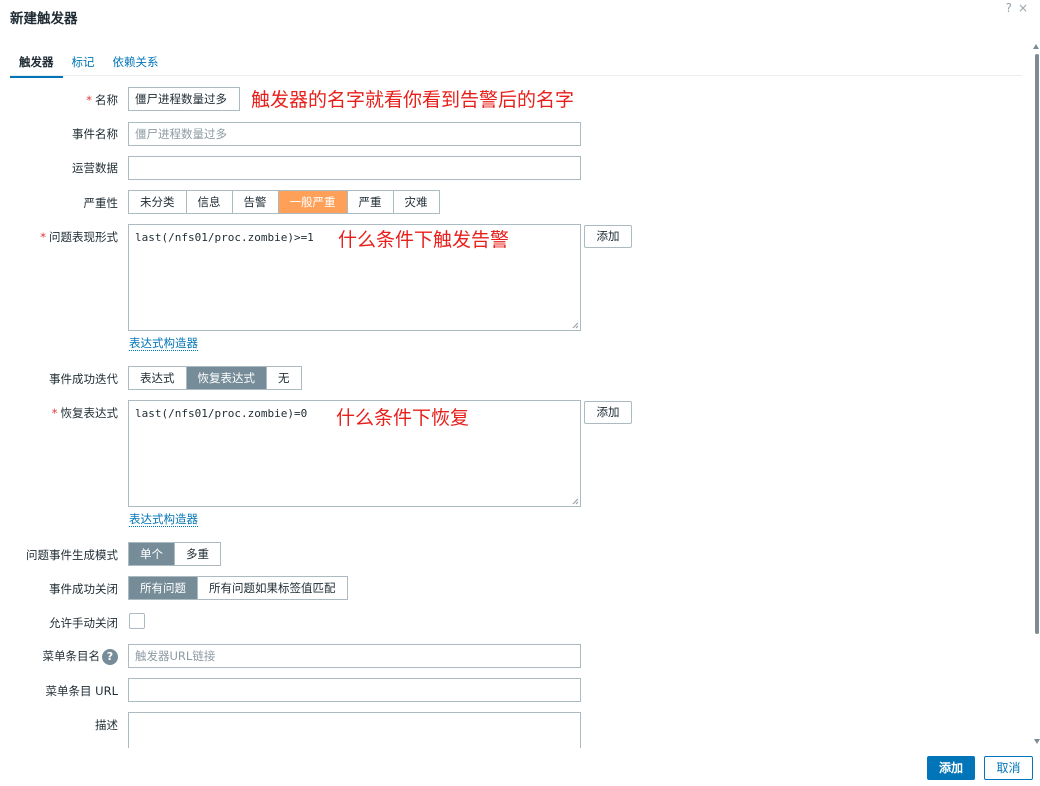 This screenshot has height=786, width=1040. I want to click on severity-information: 信息, so click(210, 202).